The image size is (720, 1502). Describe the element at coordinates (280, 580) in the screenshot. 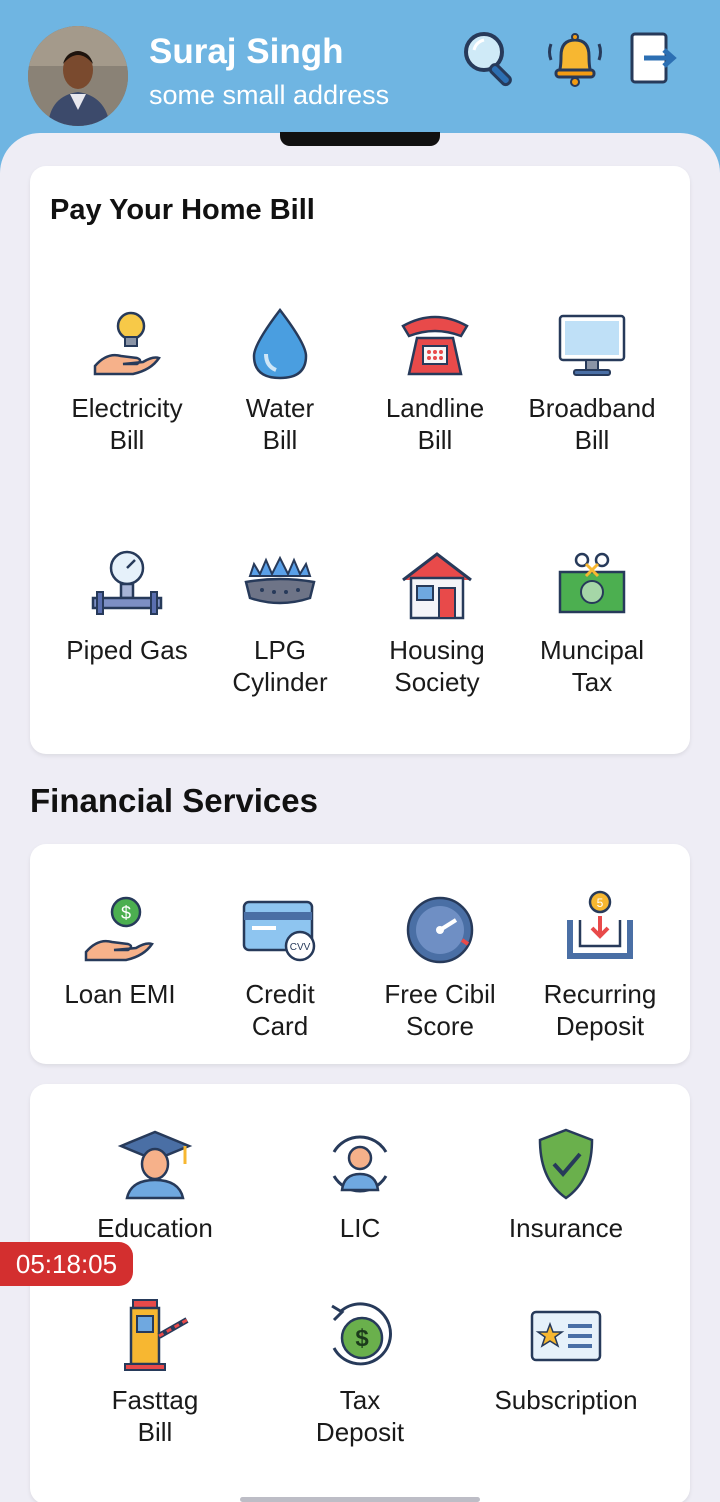

I see `gas-burner-icon` at that location.